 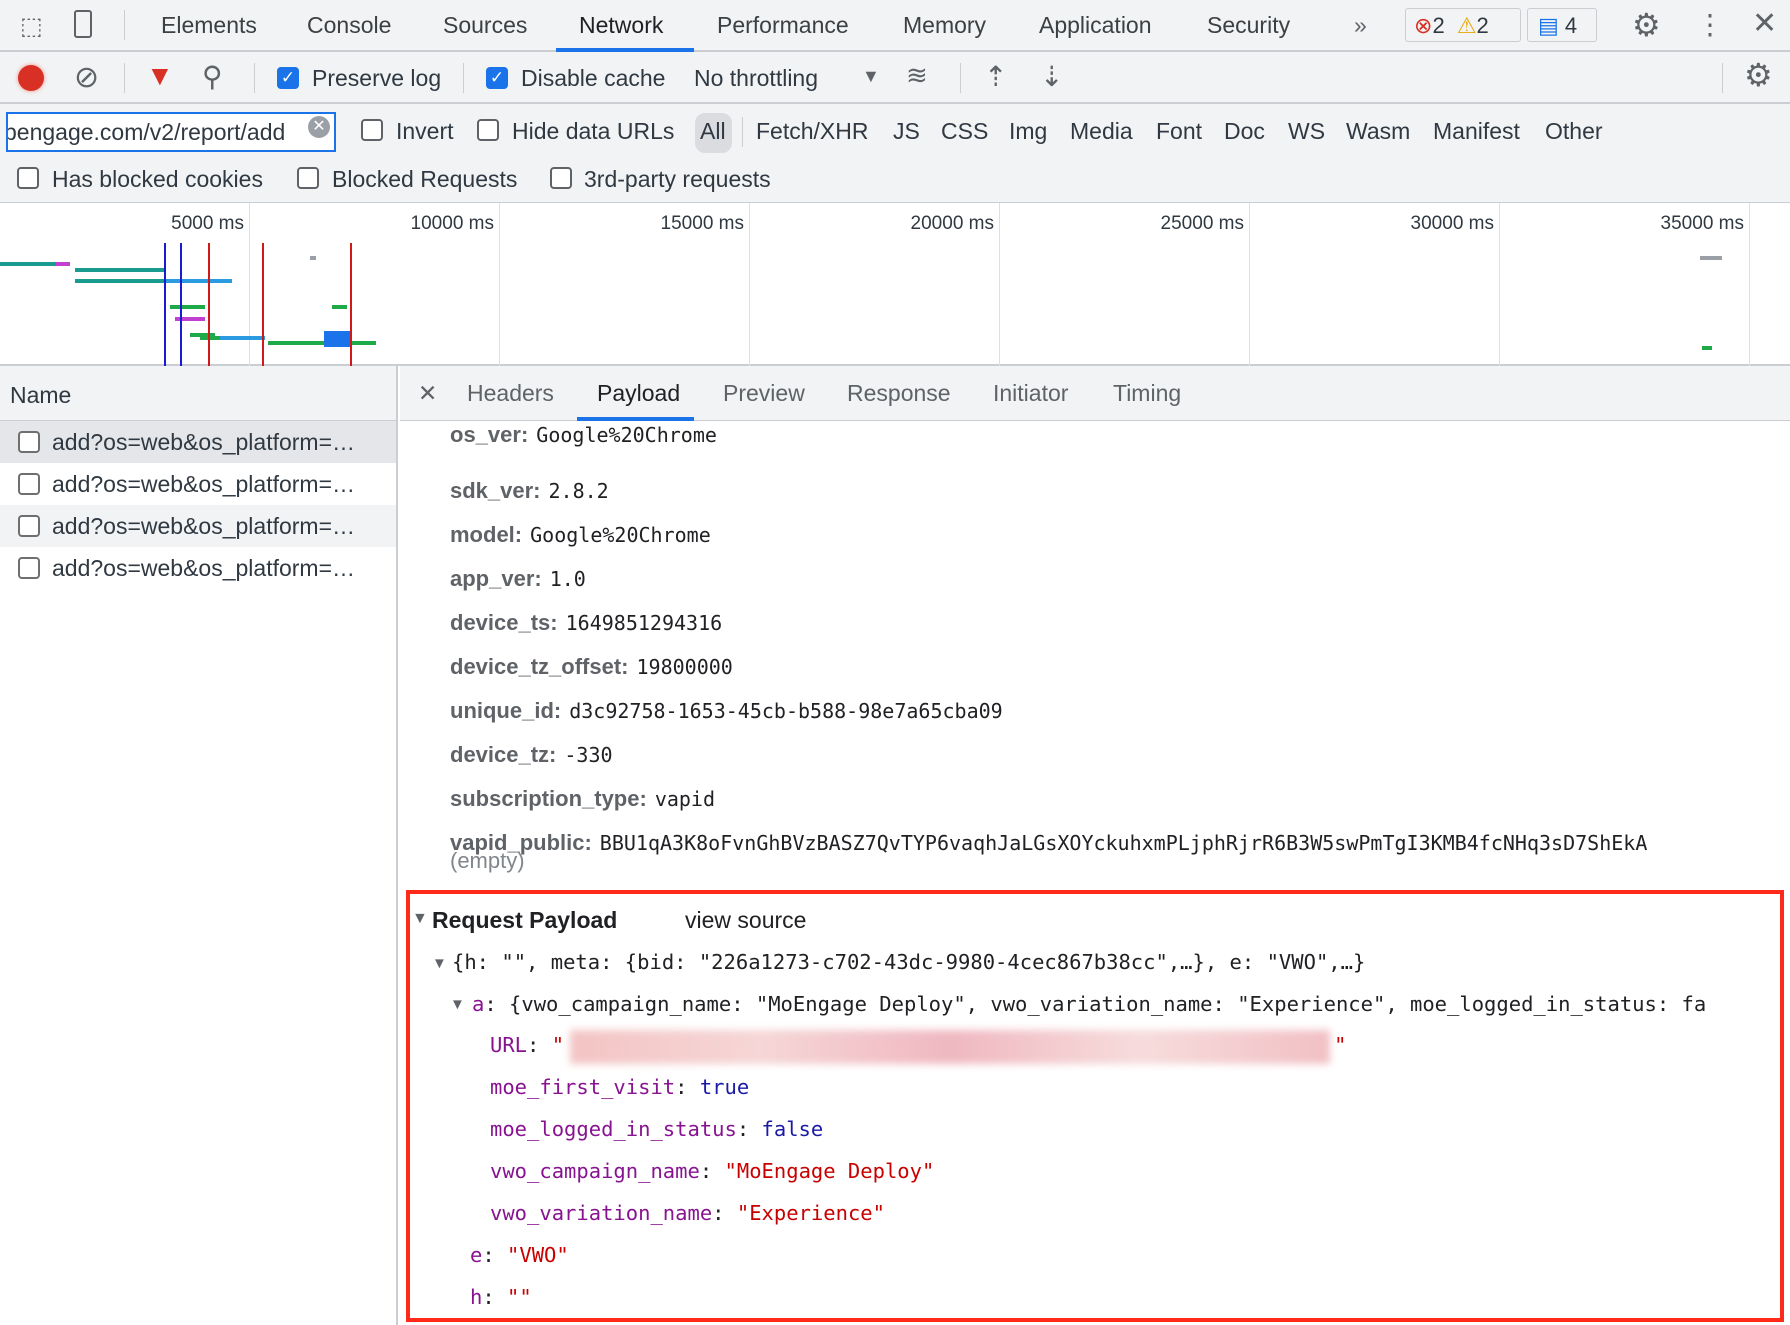 I want to click on clear-filter-icon: ✕, so click(x=319, y=127).